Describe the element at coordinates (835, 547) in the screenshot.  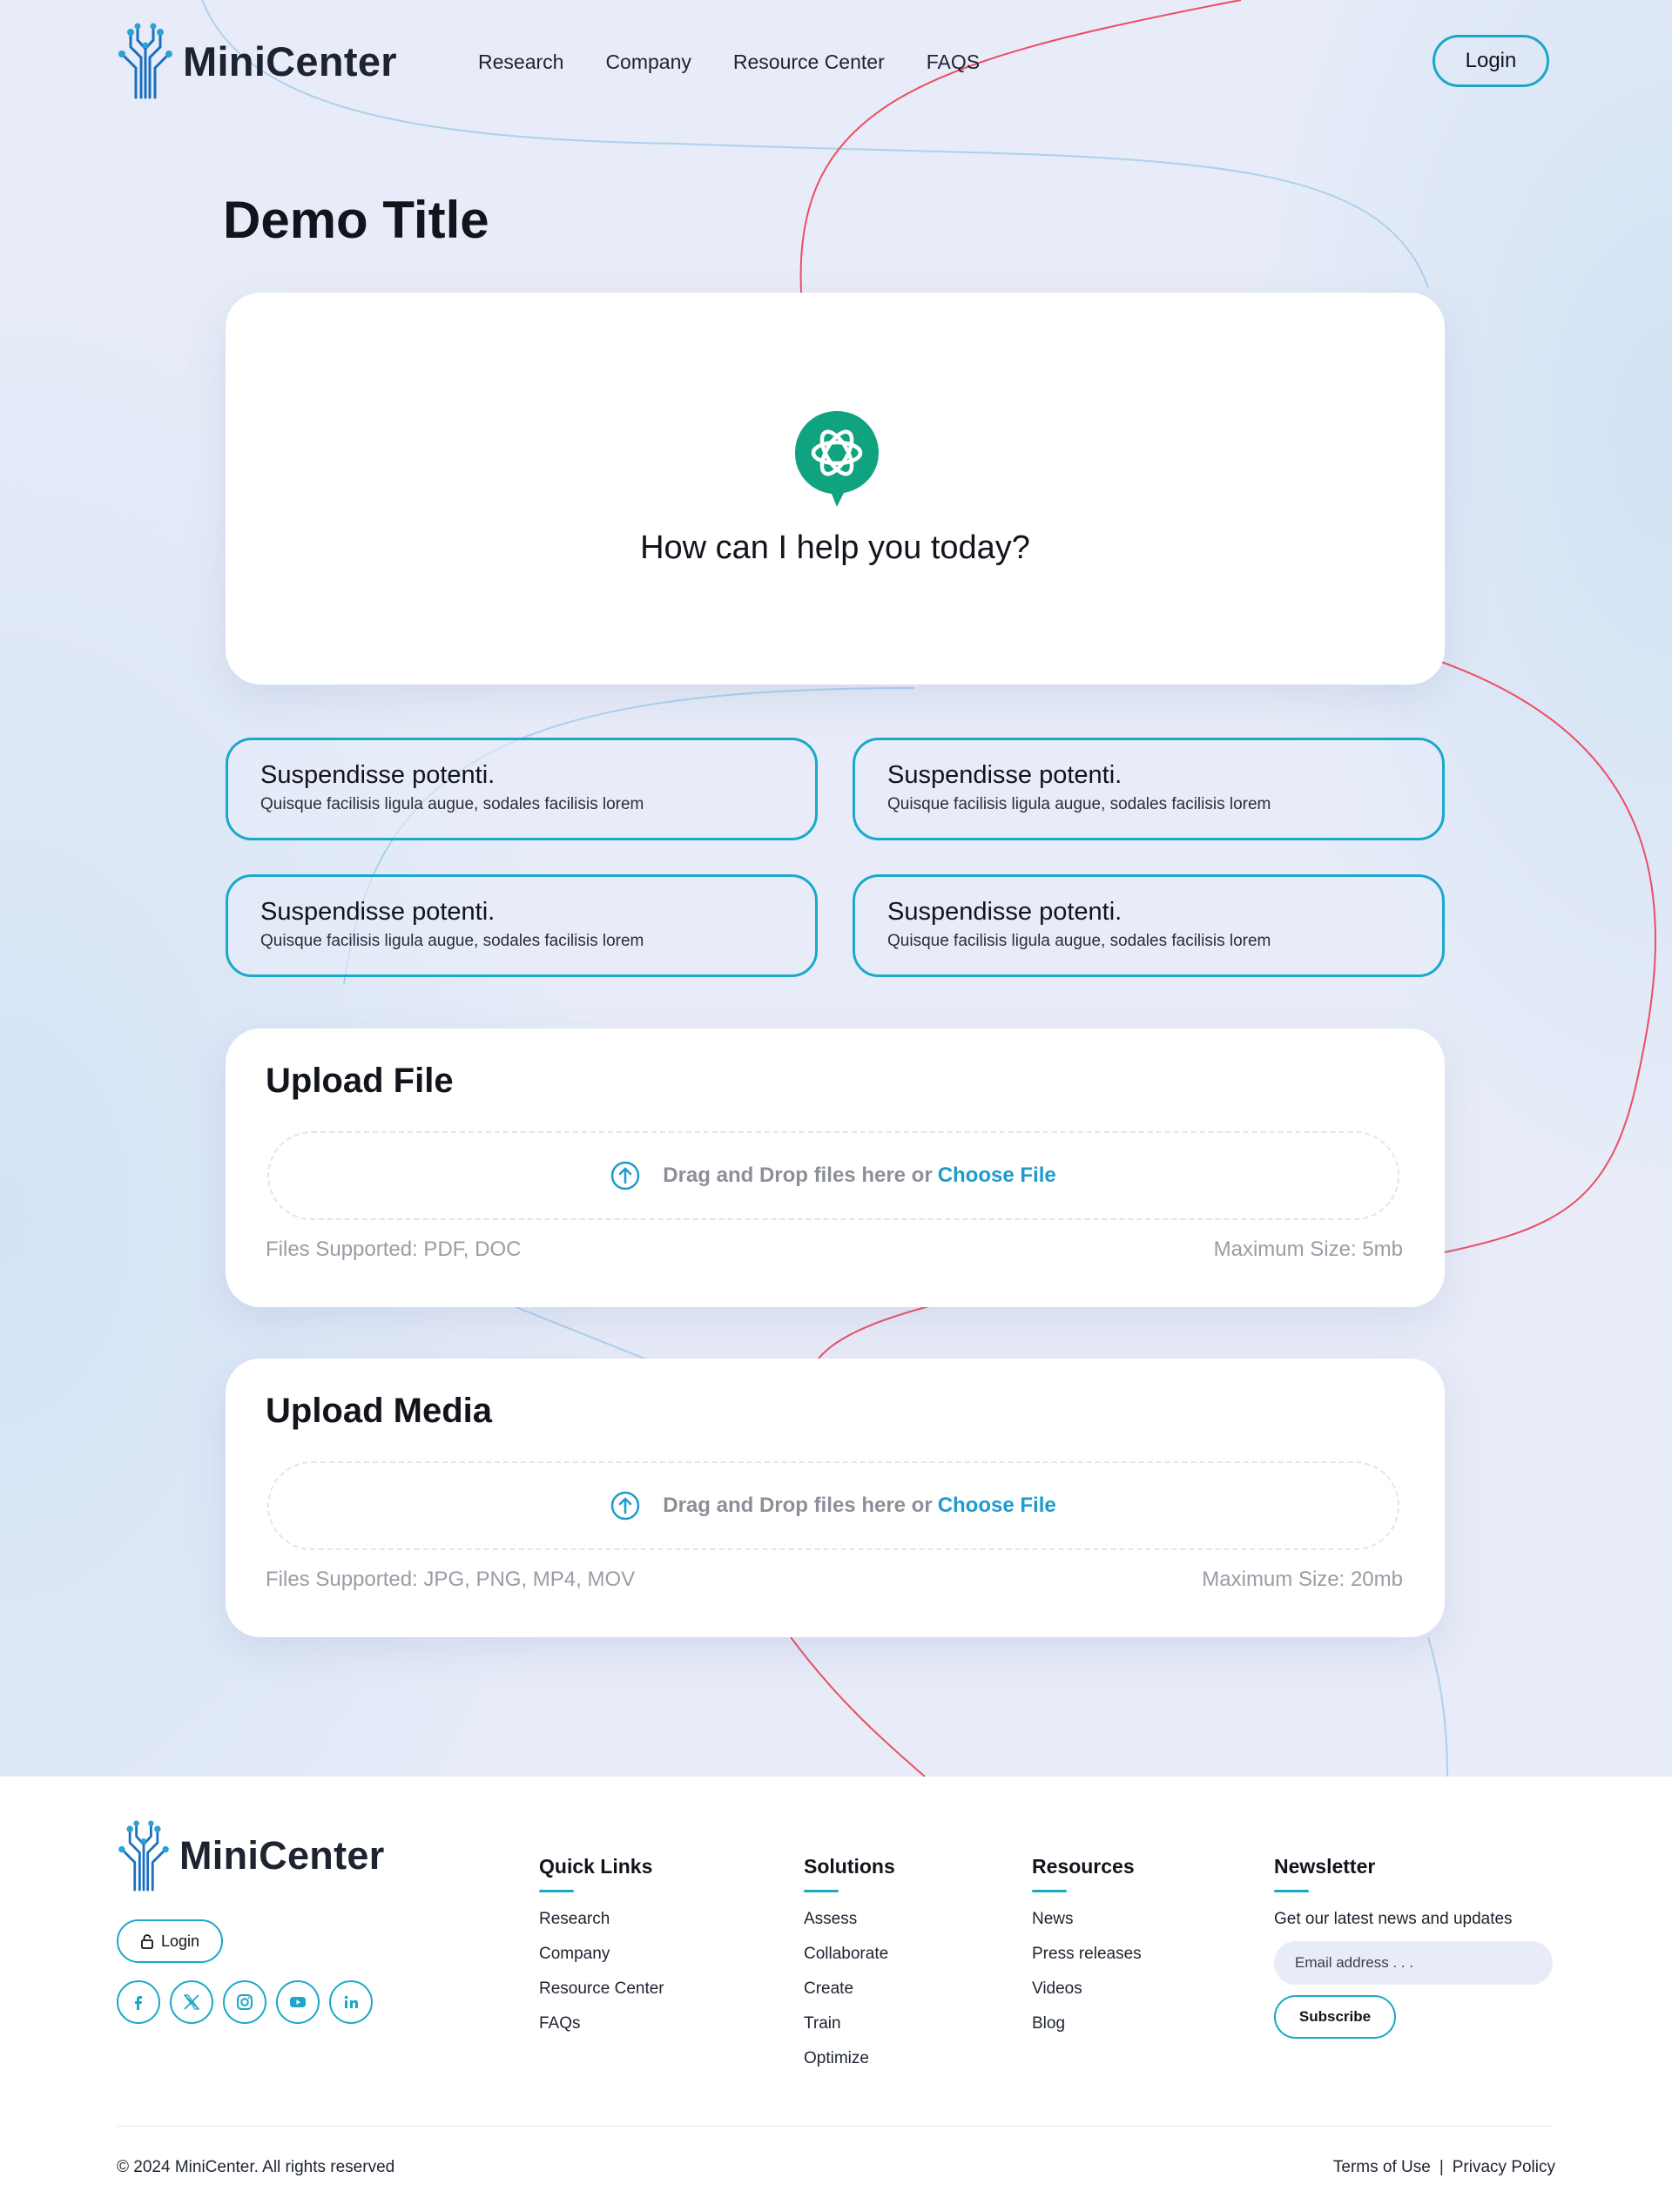
I see `hero-prompt: How can I help you today?` at that location.